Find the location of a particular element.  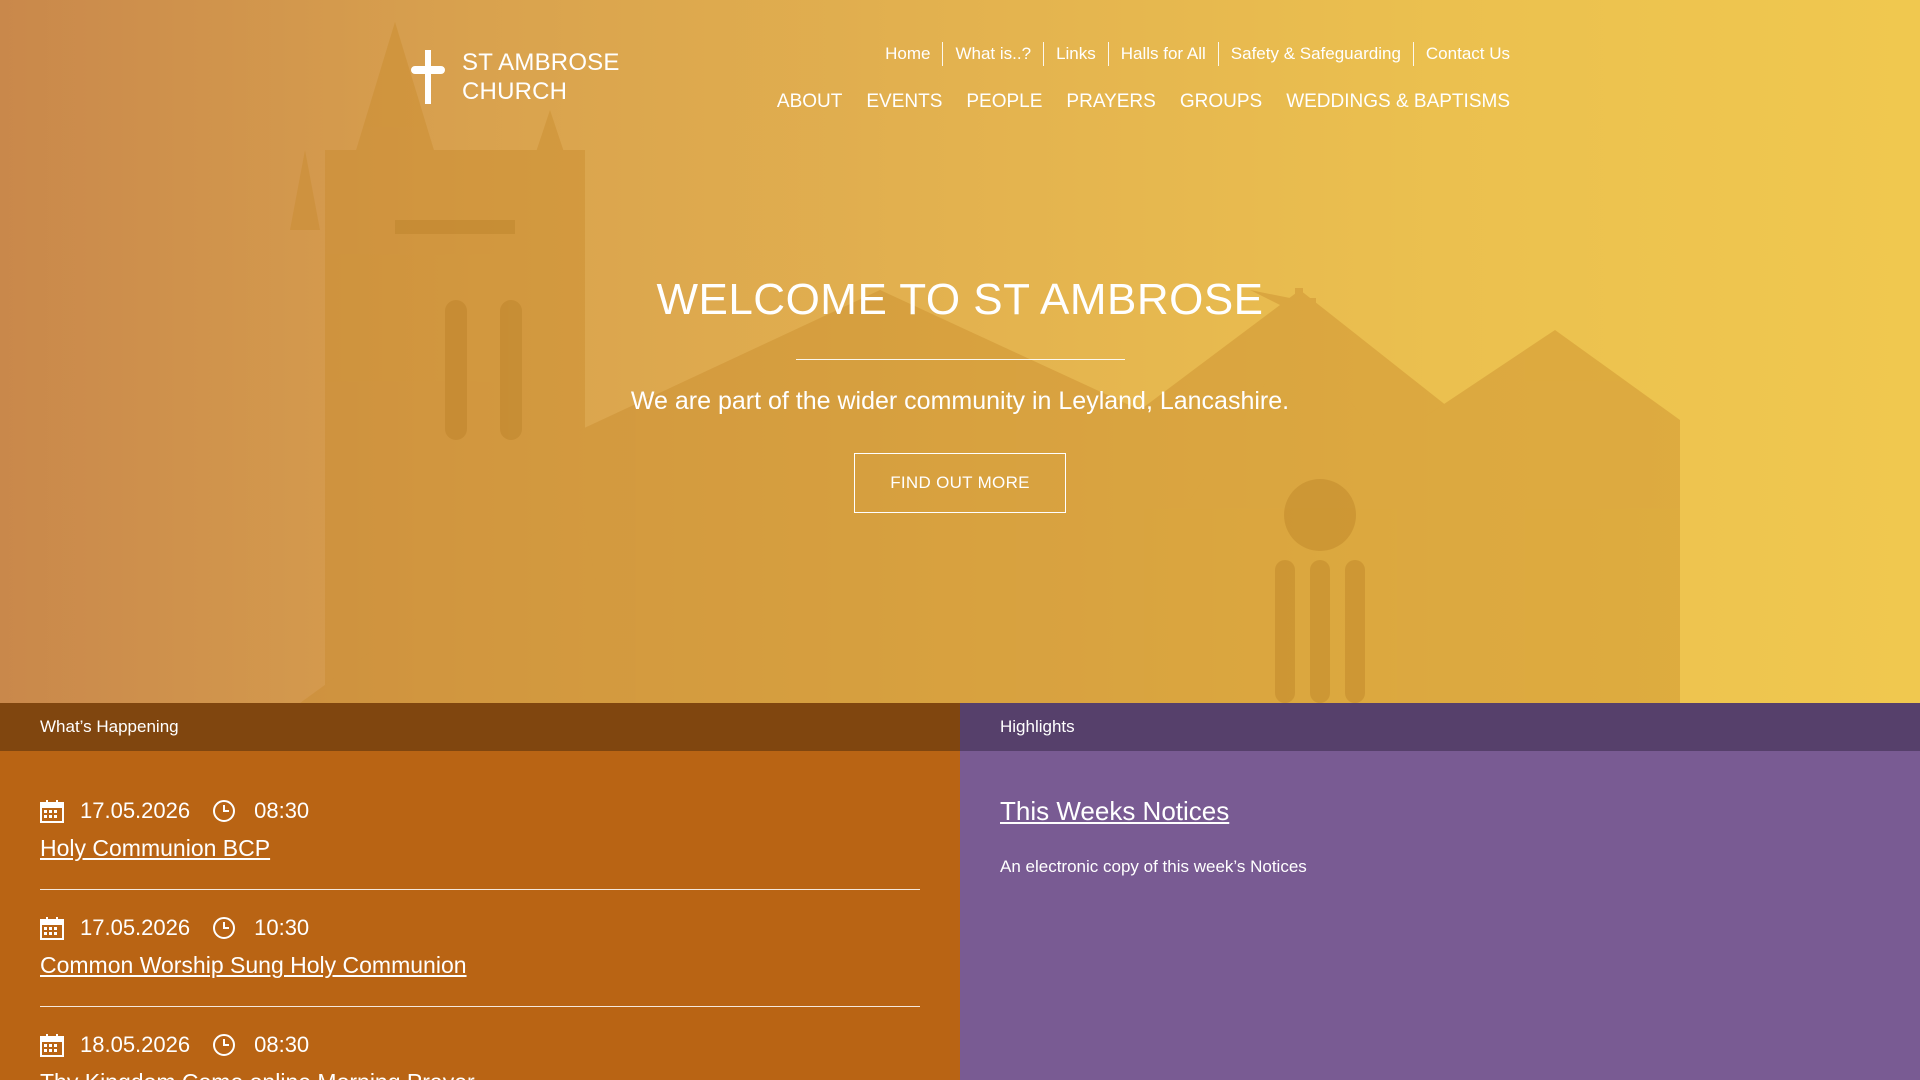

whats-happening-heading: What’s Happening is located at coordinates (480, 727).